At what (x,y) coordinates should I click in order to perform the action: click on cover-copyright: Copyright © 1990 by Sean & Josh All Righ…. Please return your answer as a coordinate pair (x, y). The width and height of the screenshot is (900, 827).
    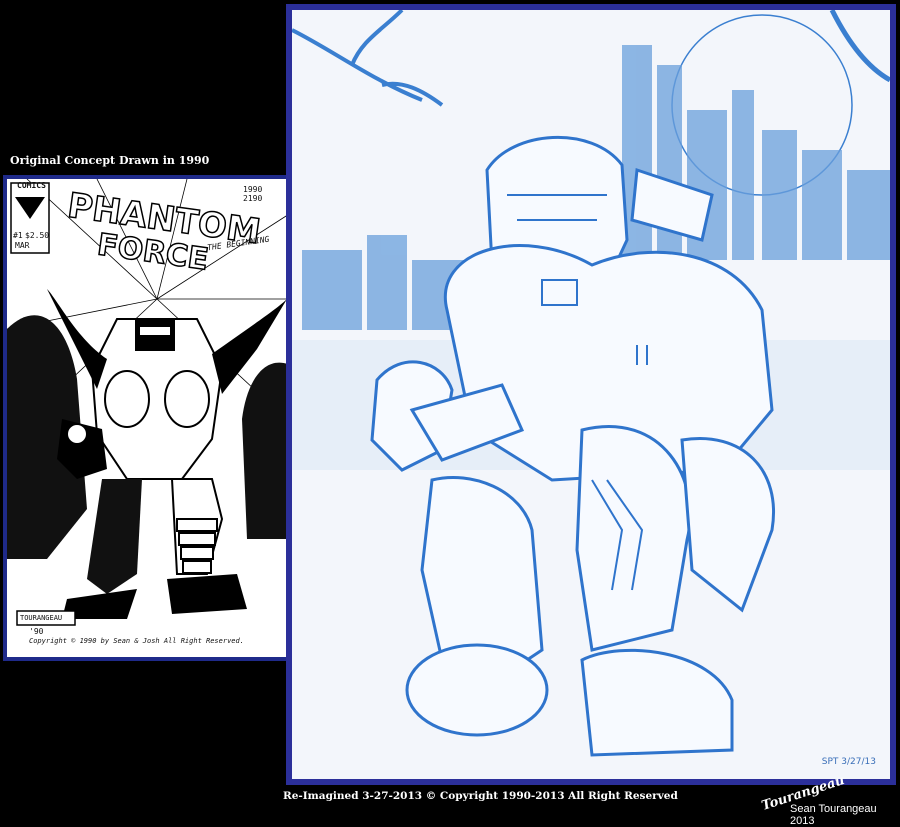
    Looking at the image, I should click on (136, 641).